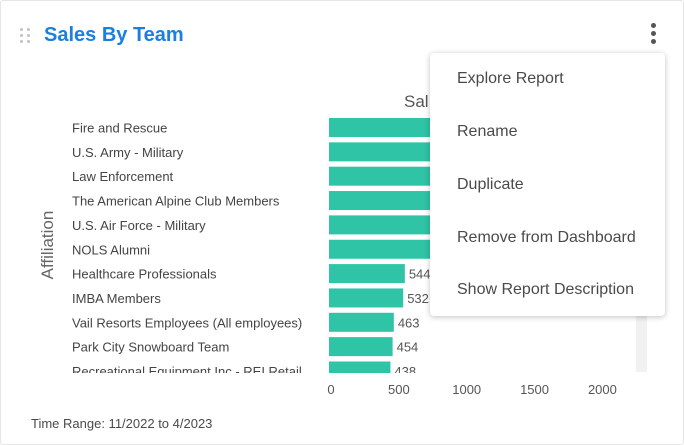  What do you see at coordinates (510, 78) in the screenshot?
I see `menu-item-label: Explore Report` at bounding box center [510, 78].